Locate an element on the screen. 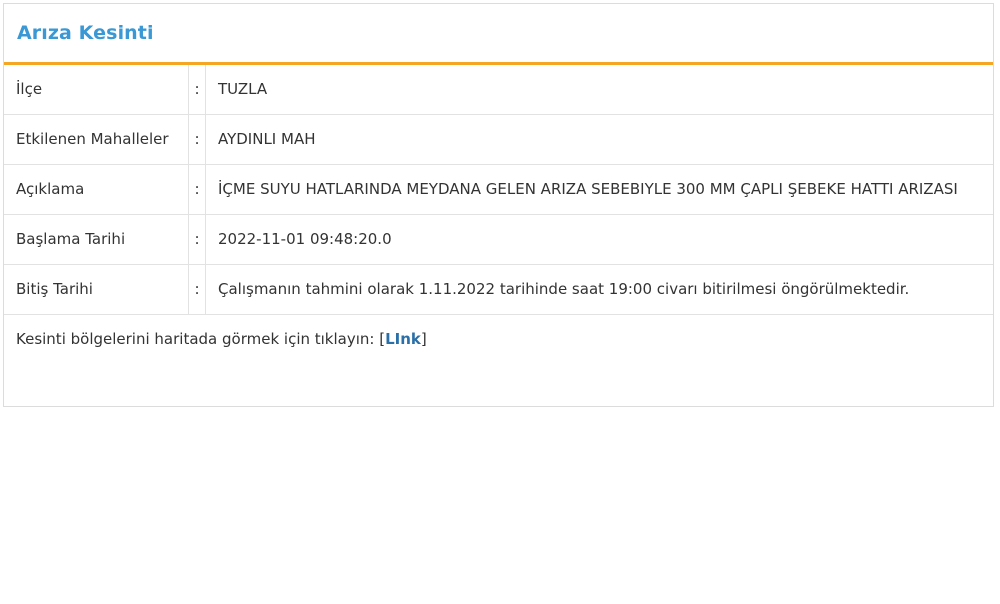 This screenshot has height=604, width=1000. link-bracket-close: ] is located at coordinates (423, 339).